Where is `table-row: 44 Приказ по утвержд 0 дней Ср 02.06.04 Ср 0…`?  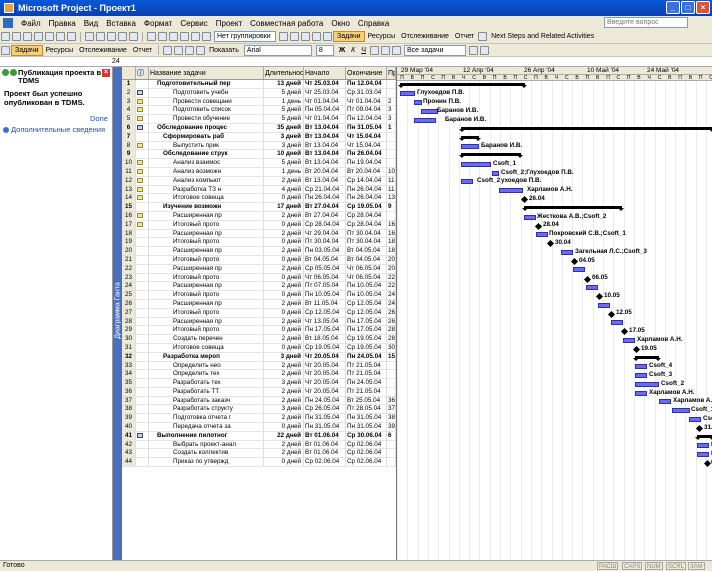
table-row: 44 Приказ по утвержд 0 дней Ср 02.06.04 Ср 0… is located at coordinates (259, 463).